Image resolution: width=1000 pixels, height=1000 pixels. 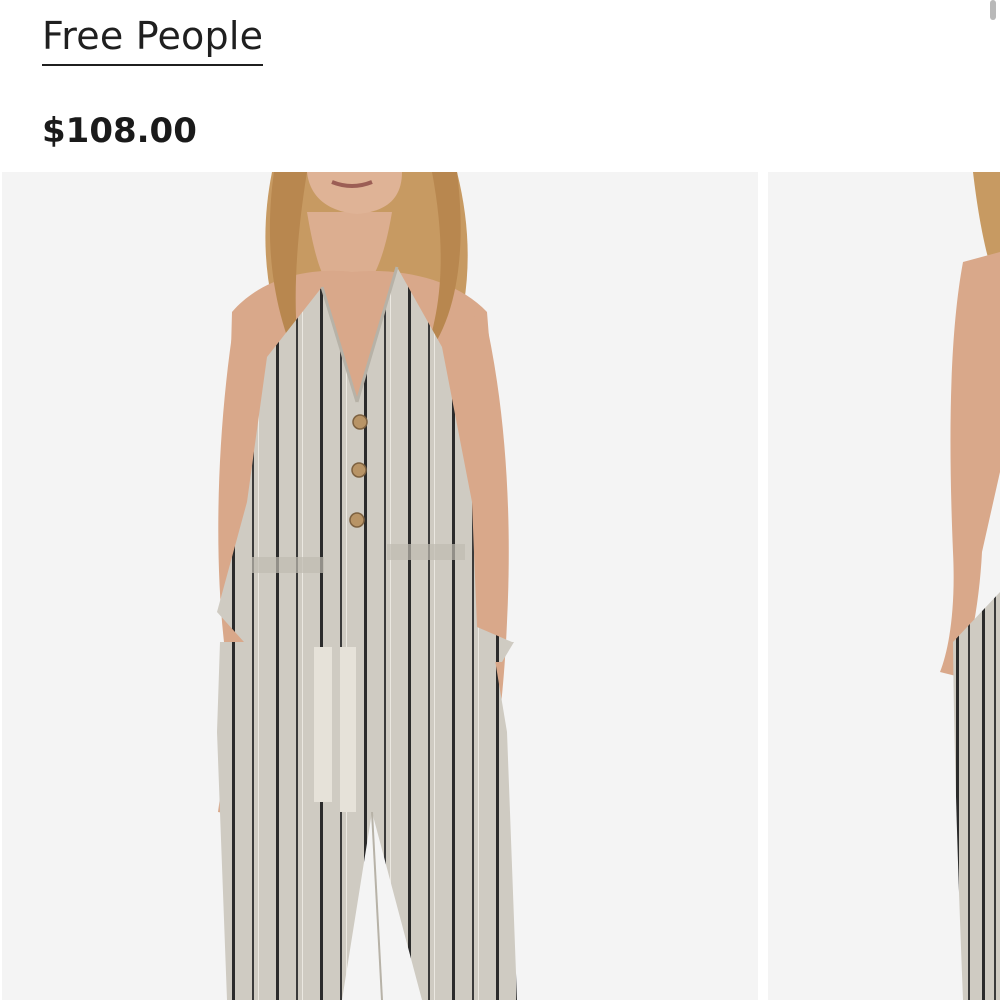 What do you see at coordinates (153, 39) in the screenshot?
I see `brand-link: Free People` at bounding box center [153, 39].